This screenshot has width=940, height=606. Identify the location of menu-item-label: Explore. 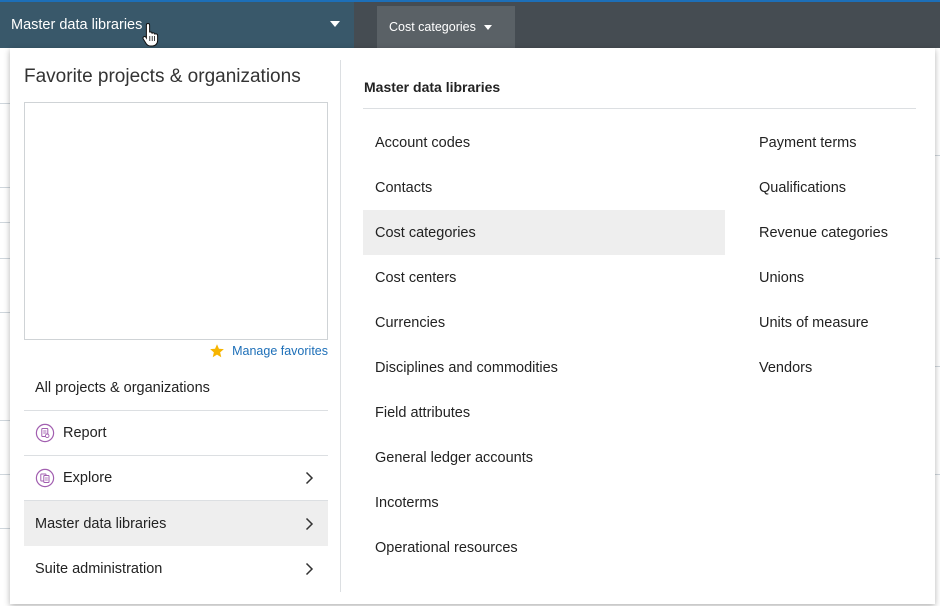
(88, 478).